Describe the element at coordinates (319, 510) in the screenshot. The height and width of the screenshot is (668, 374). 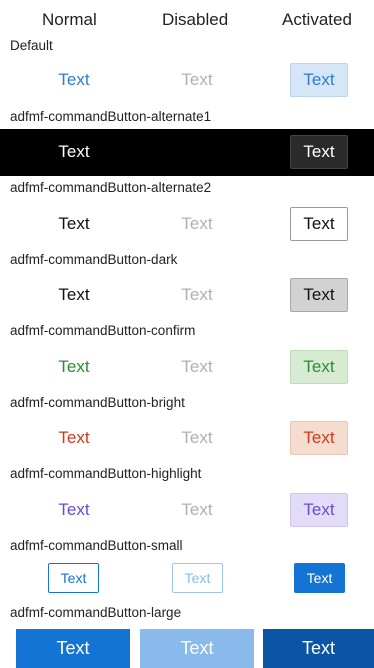
I see `highlight-button-activated: Text` at that location.